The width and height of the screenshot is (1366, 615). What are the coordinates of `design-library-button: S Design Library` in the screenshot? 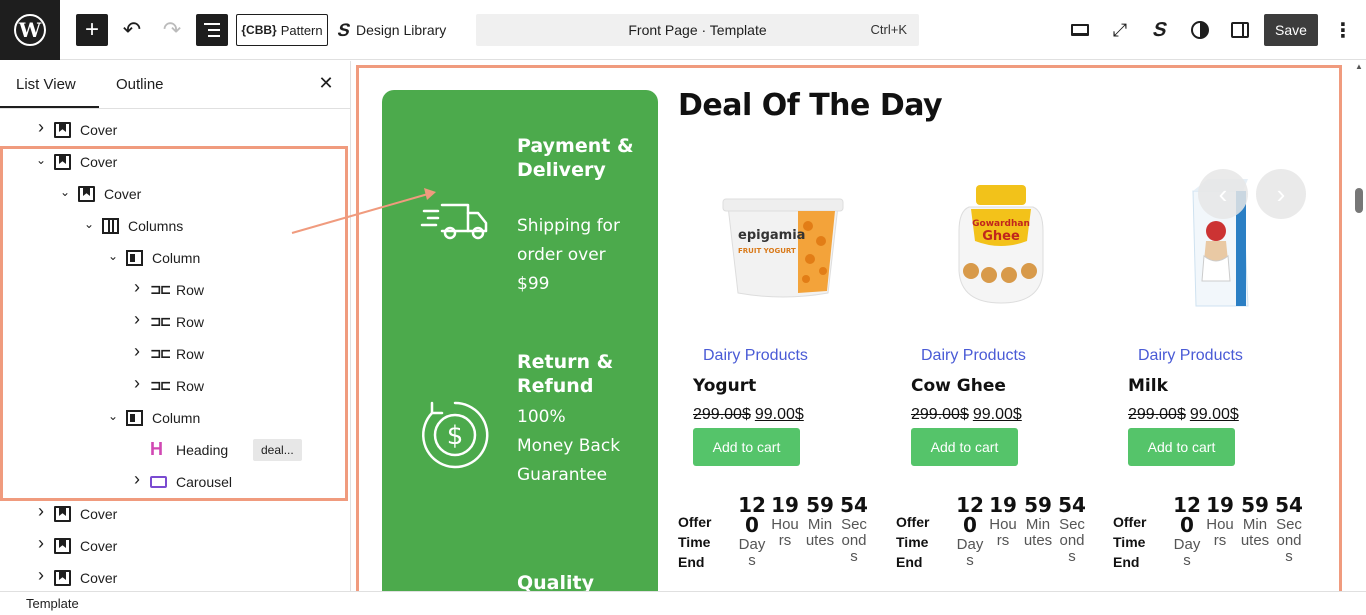 It's located at (394, 30).